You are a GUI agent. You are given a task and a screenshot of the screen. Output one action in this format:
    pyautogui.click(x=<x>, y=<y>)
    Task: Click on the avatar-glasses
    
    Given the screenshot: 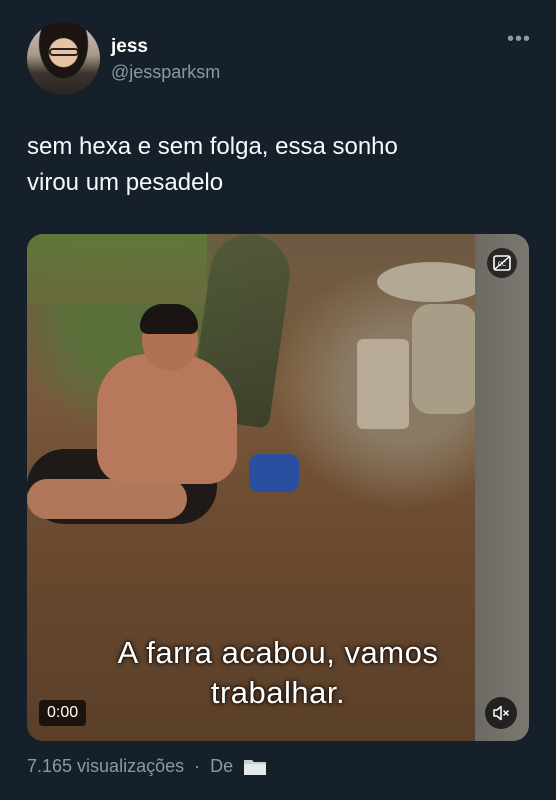 What is the action you would take?
    pyautogui.click(x=64, y=52)
    